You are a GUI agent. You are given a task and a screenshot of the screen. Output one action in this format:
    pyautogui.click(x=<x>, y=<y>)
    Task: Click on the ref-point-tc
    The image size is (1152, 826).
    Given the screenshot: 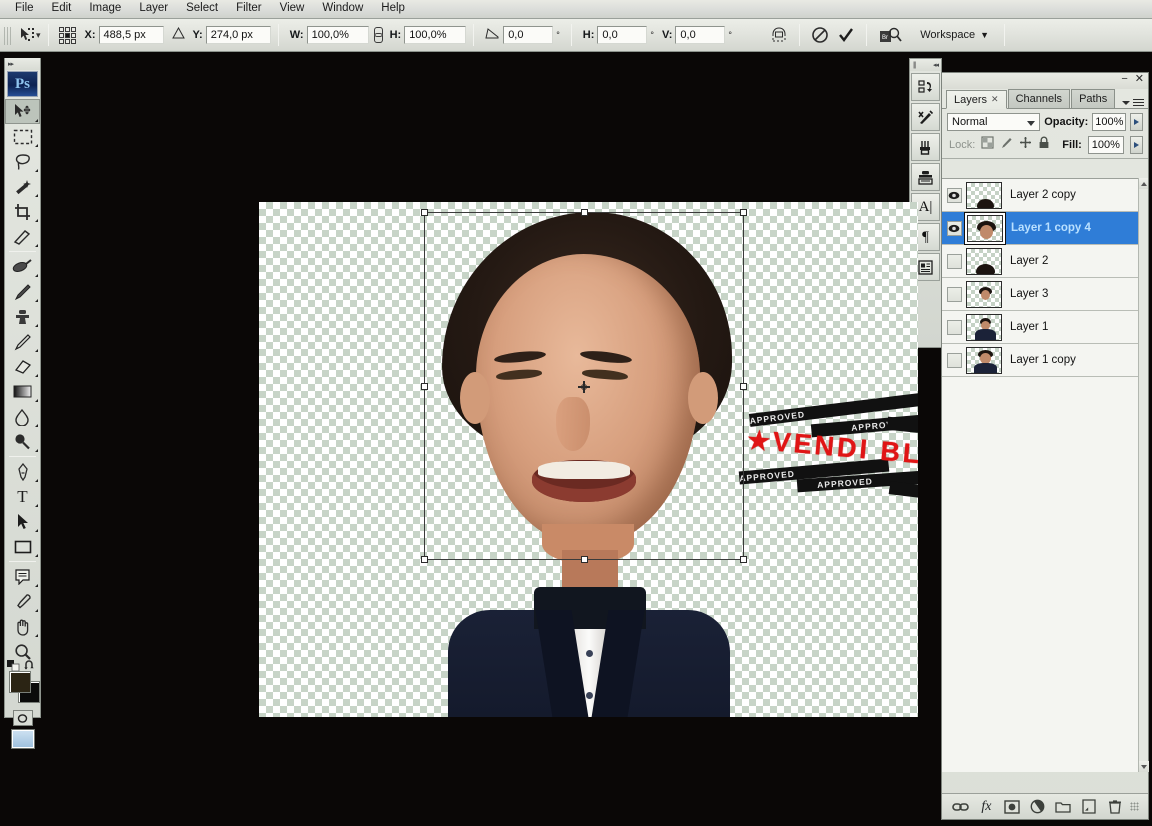 What is the action you would take?
    pyautogui.click(x=67, y=29)
    